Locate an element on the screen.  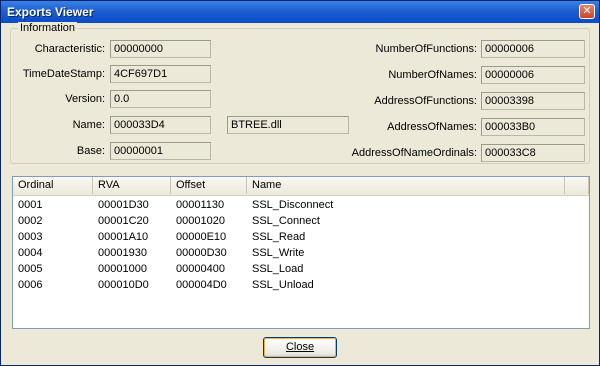
table-cell: 000004D0 is located at coordinates (201, 285).